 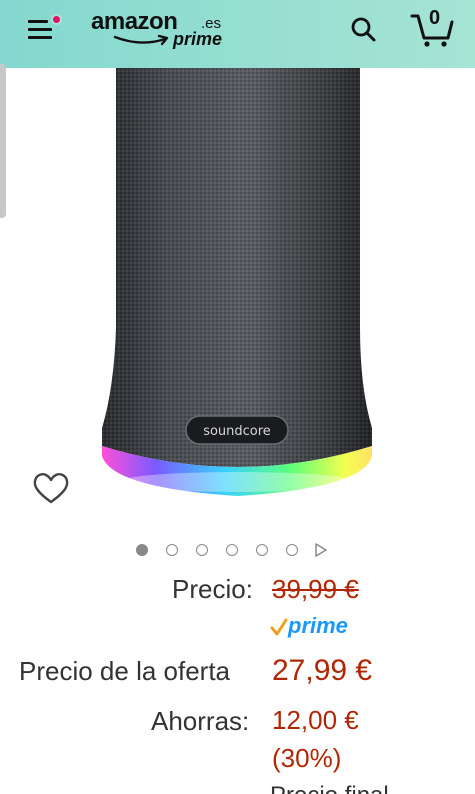 I want to click on savings-label: Ahorras:, so click(x=200, y=721).